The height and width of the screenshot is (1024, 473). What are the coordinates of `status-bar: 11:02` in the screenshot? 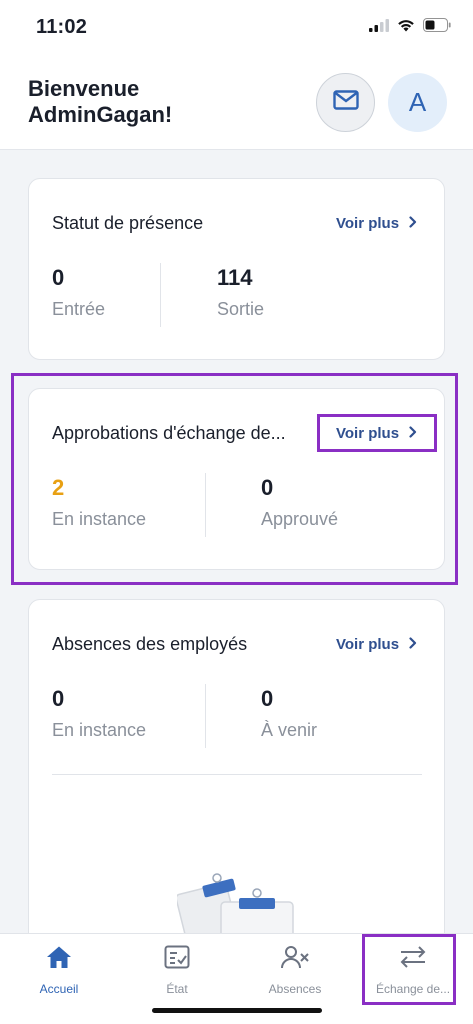 It's located at (236, 28).